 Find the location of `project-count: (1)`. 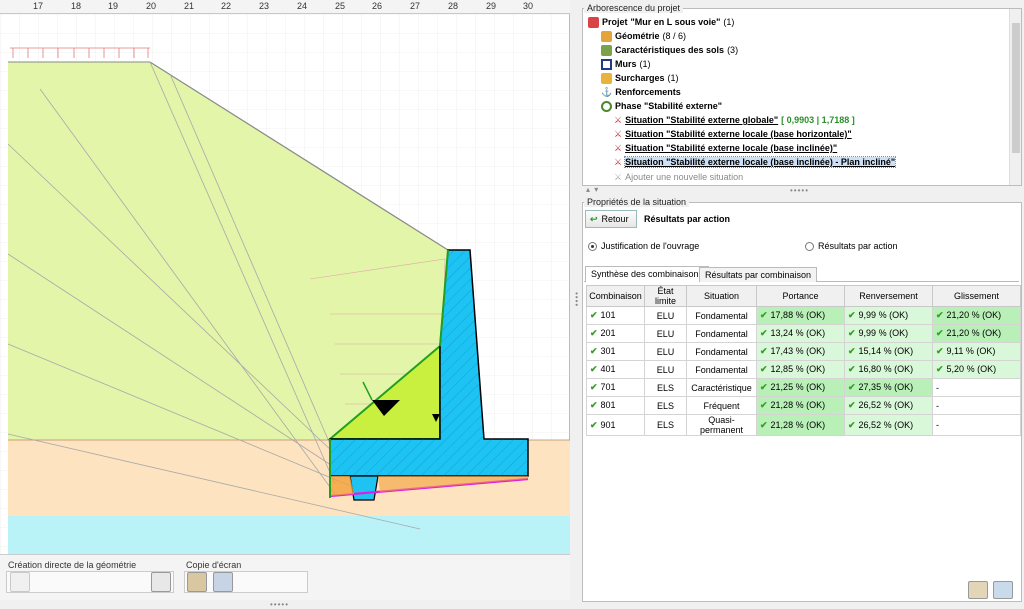

project-count: (1) is located at coordinates (729, 22).